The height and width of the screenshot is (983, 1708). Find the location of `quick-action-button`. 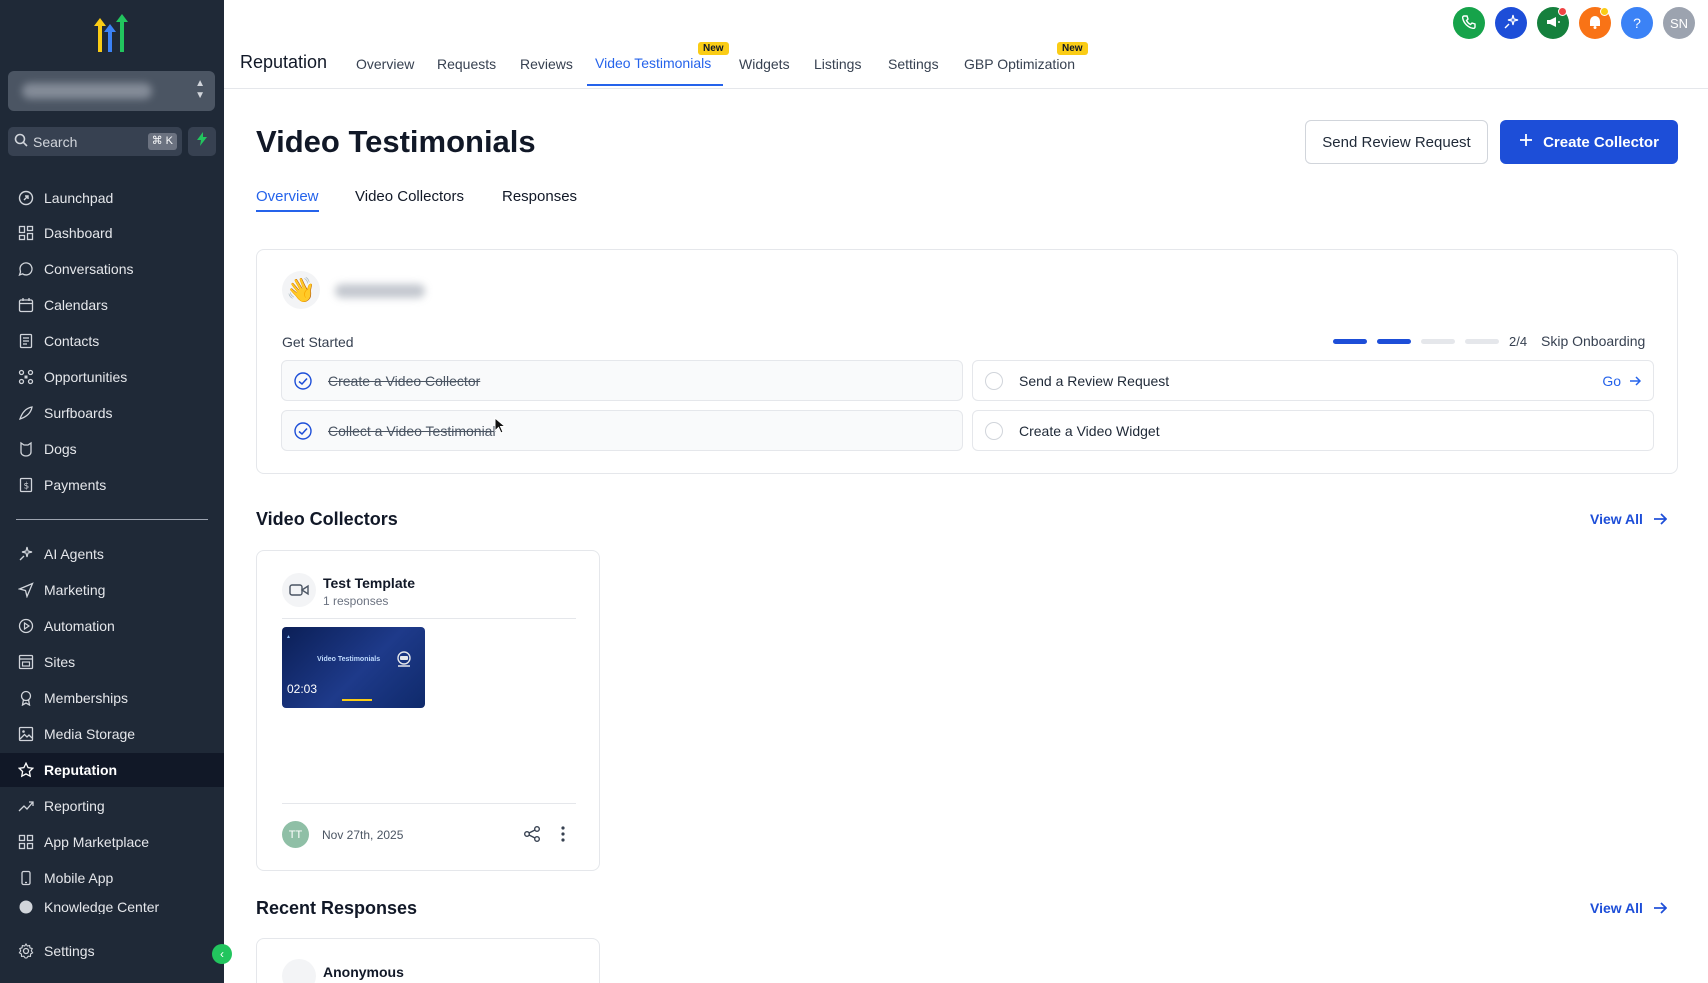

quick-action-button is located at coordinates (202, 141).